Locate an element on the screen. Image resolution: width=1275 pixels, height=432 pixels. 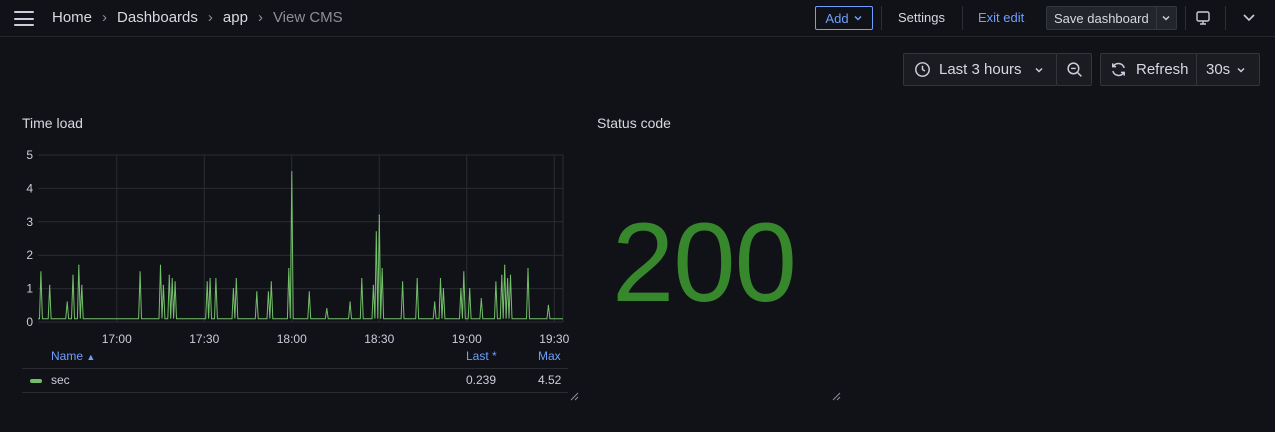
refresh-label: Refresh is located at coordinates (1162, 69).